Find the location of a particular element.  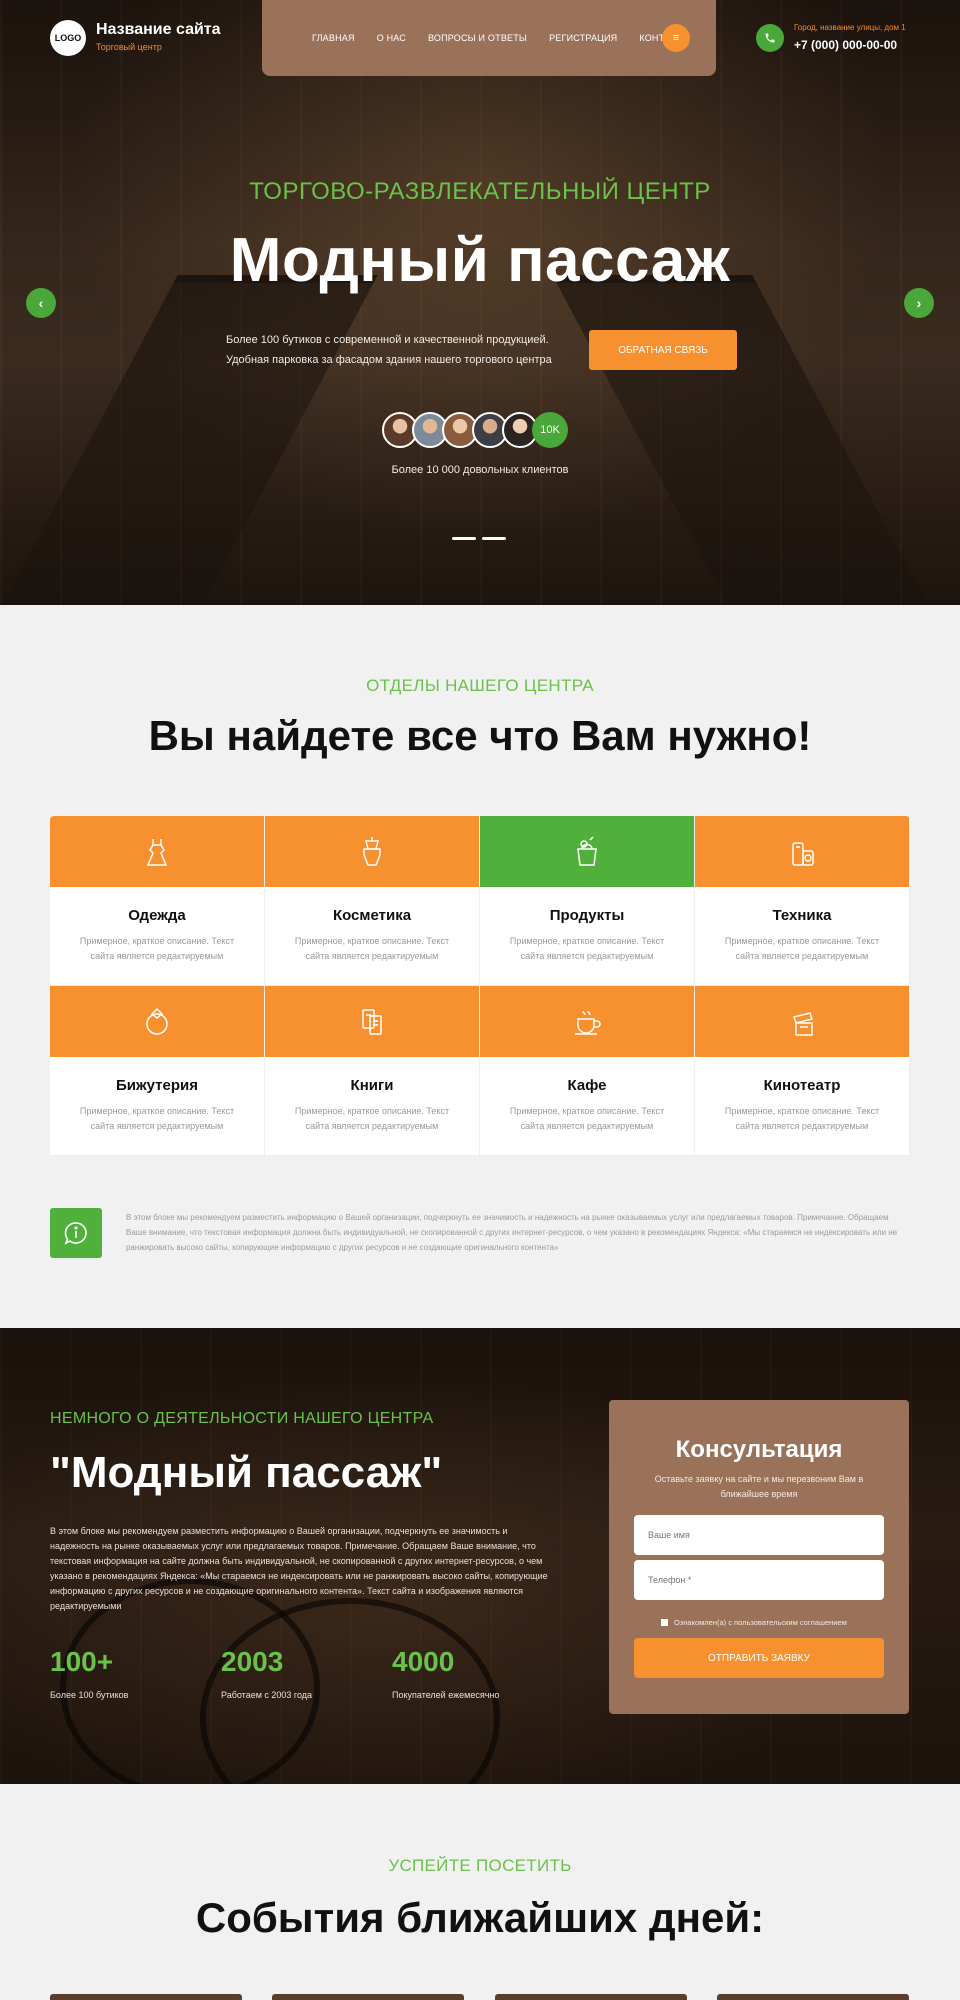

appliances-icon is located at coordinates (803, 853).